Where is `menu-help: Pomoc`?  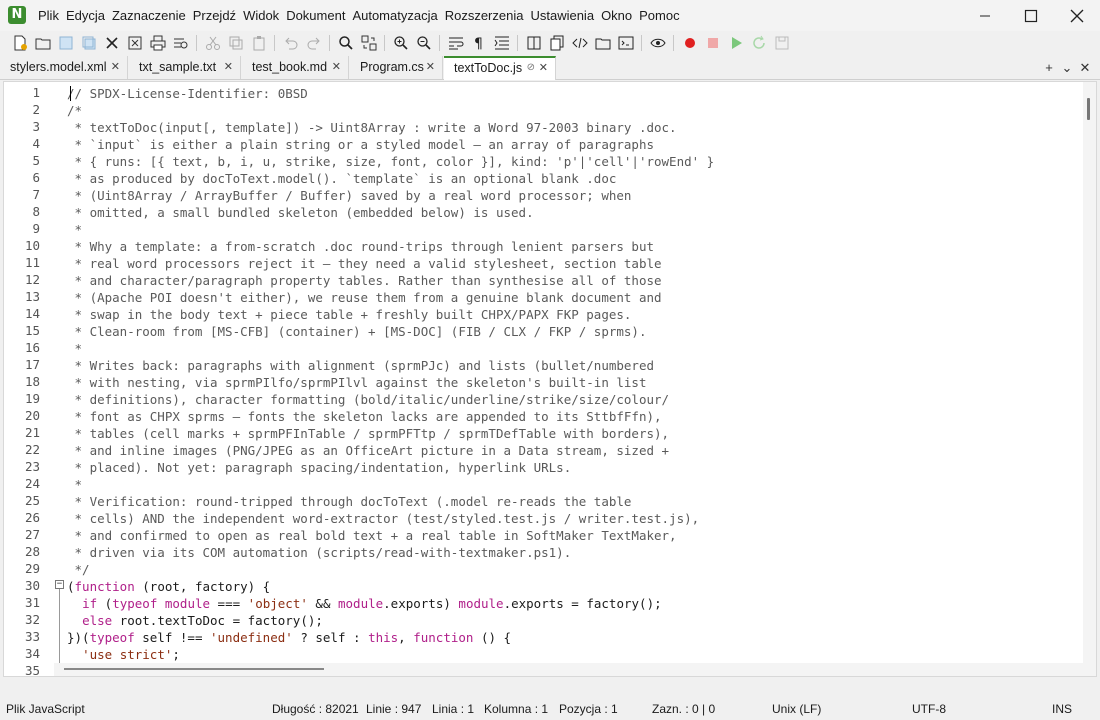
menu-help: Pomoc is located at coordinates (659, 15).